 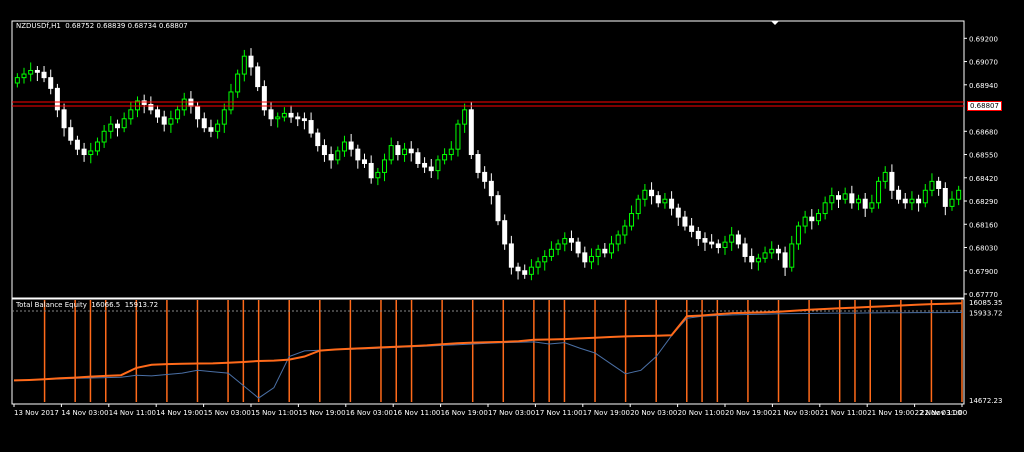 I want to click on price-tick-label: 0.69070, so click(x=983, y=63).